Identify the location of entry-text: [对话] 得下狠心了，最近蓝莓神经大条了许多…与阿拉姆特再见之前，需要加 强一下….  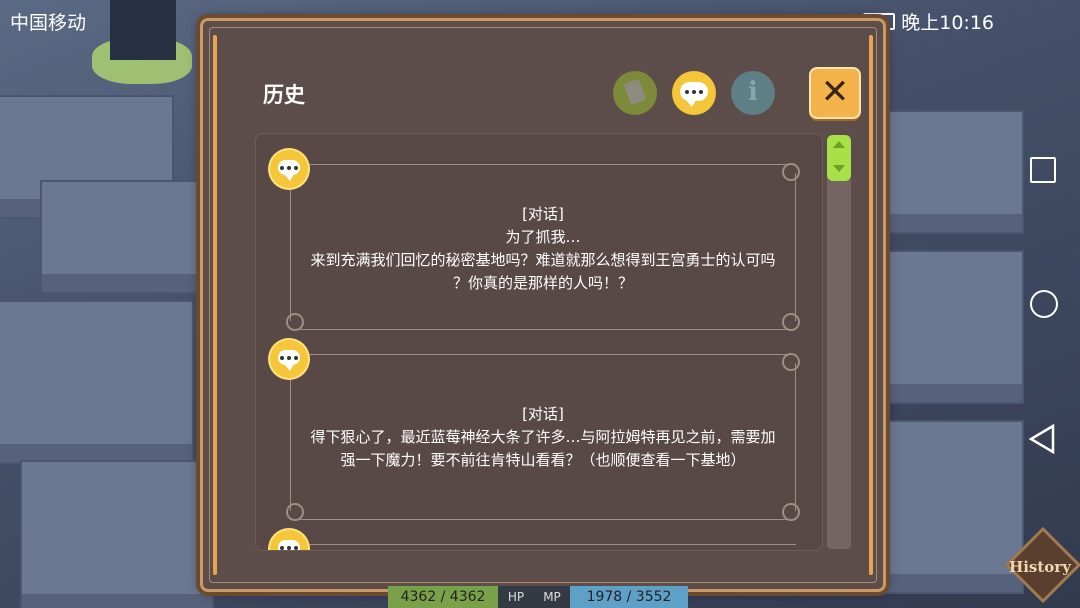
(543, 437).